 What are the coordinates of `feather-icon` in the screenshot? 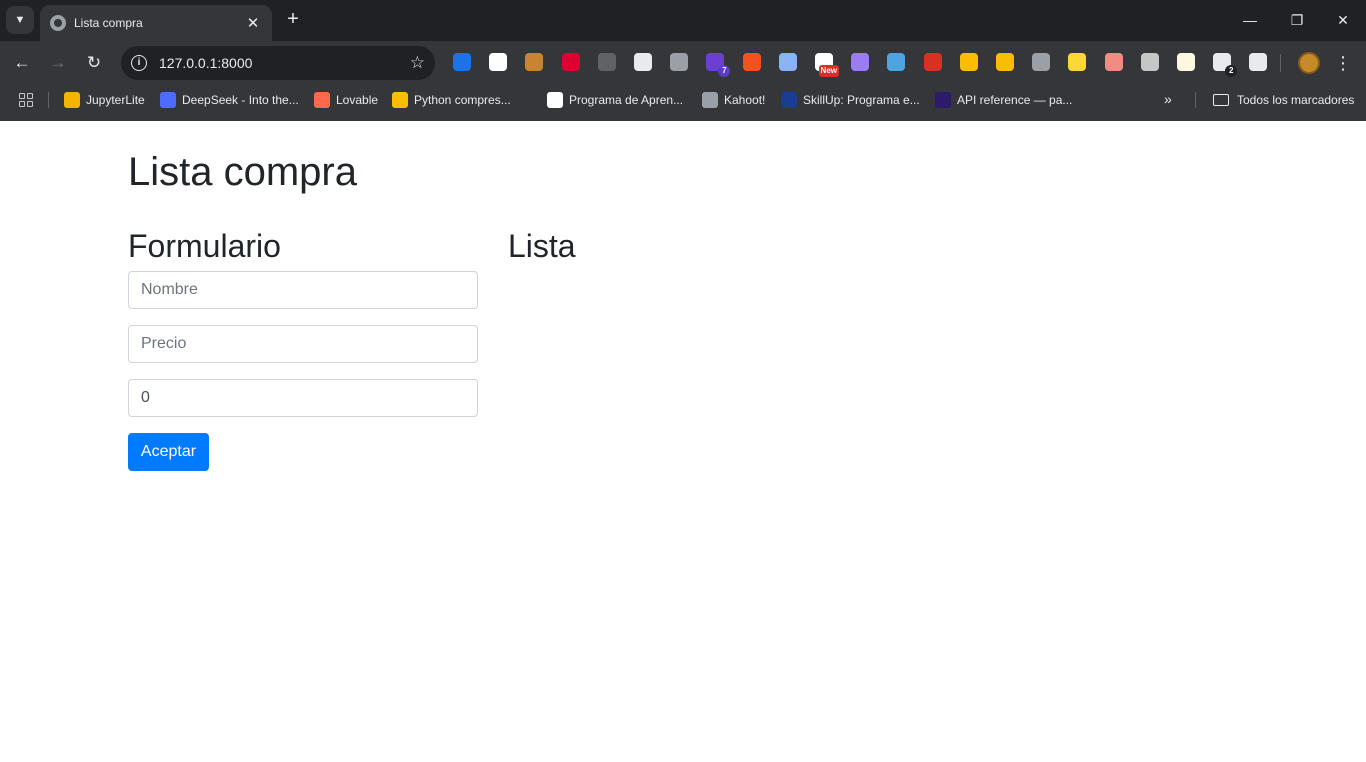 It's located at (860, 62).